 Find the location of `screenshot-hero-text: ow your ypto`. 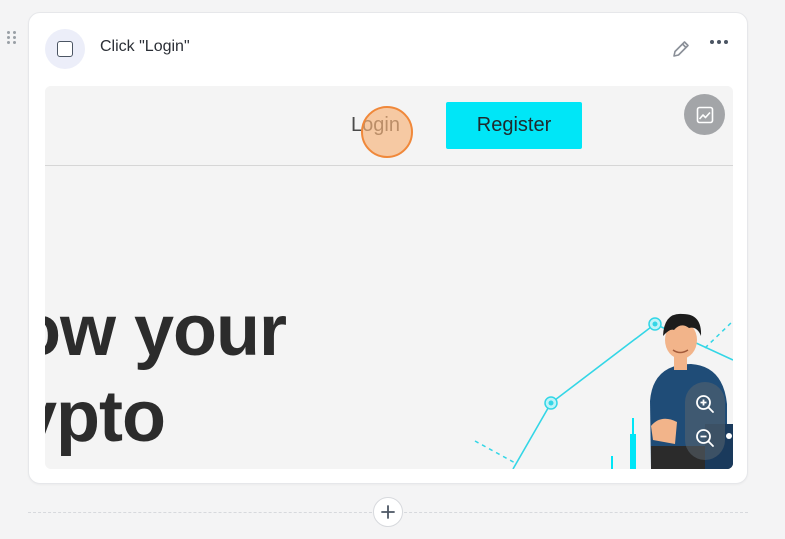

screenshot-hero-text: ow your ypto is located at coordinates (166, 374).